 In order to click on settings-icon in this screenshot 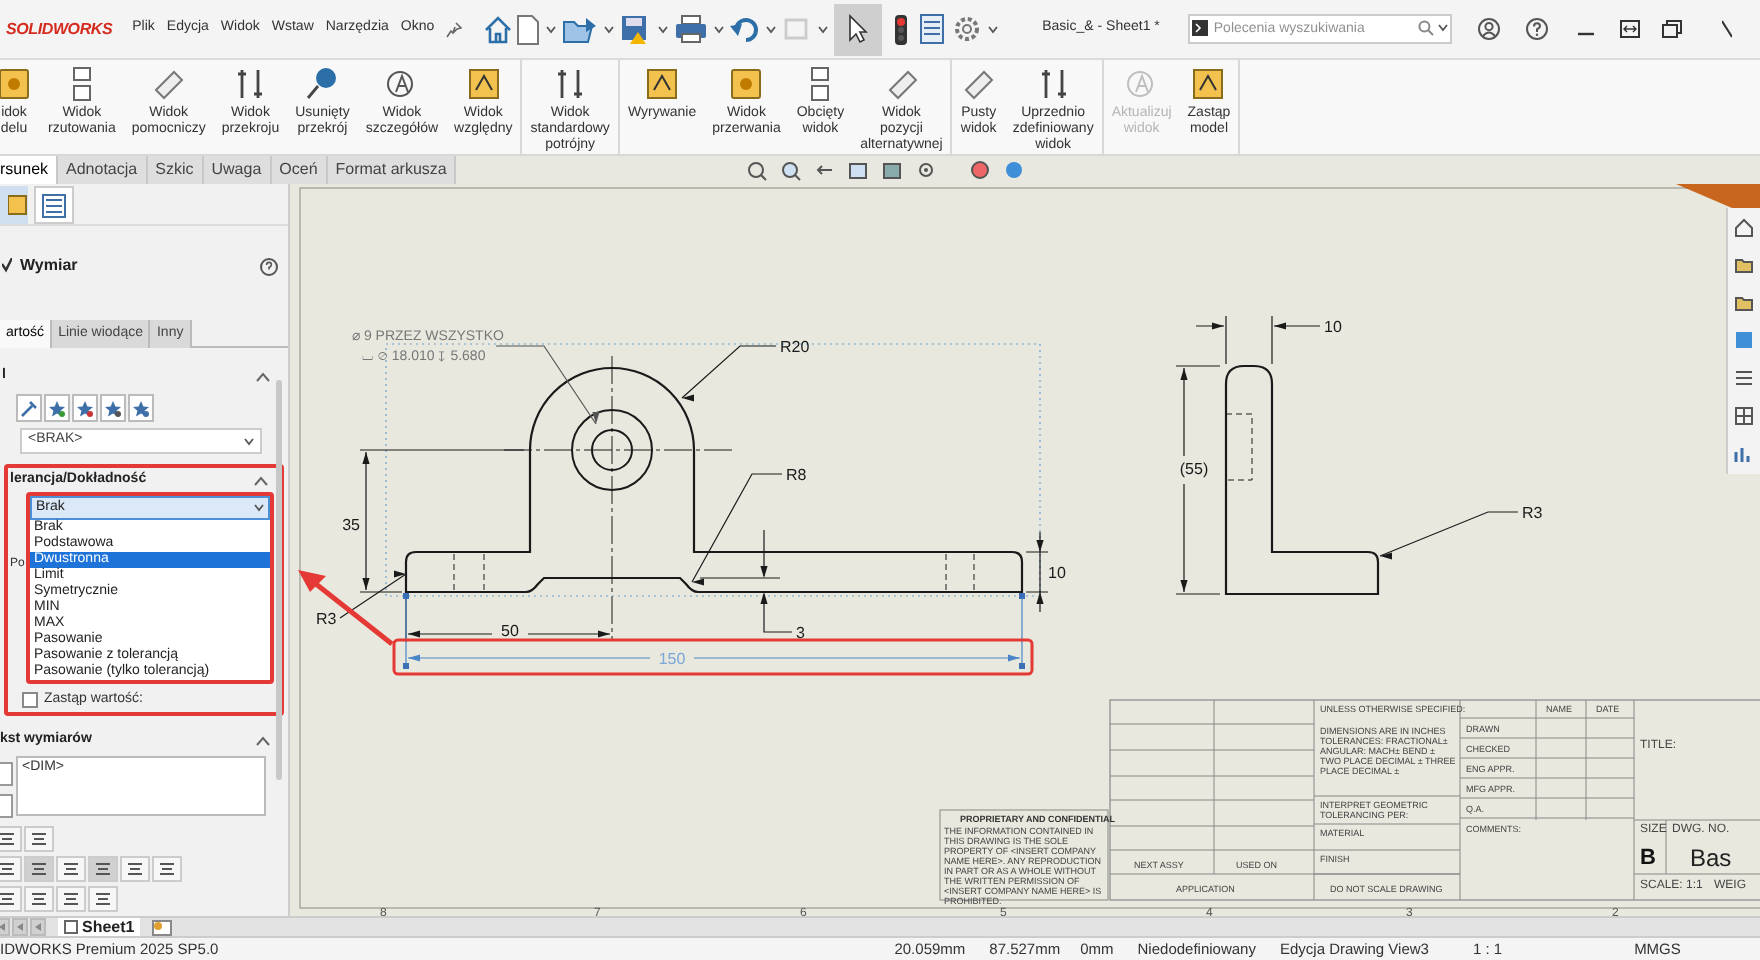, I will do `click(967, 29)`.